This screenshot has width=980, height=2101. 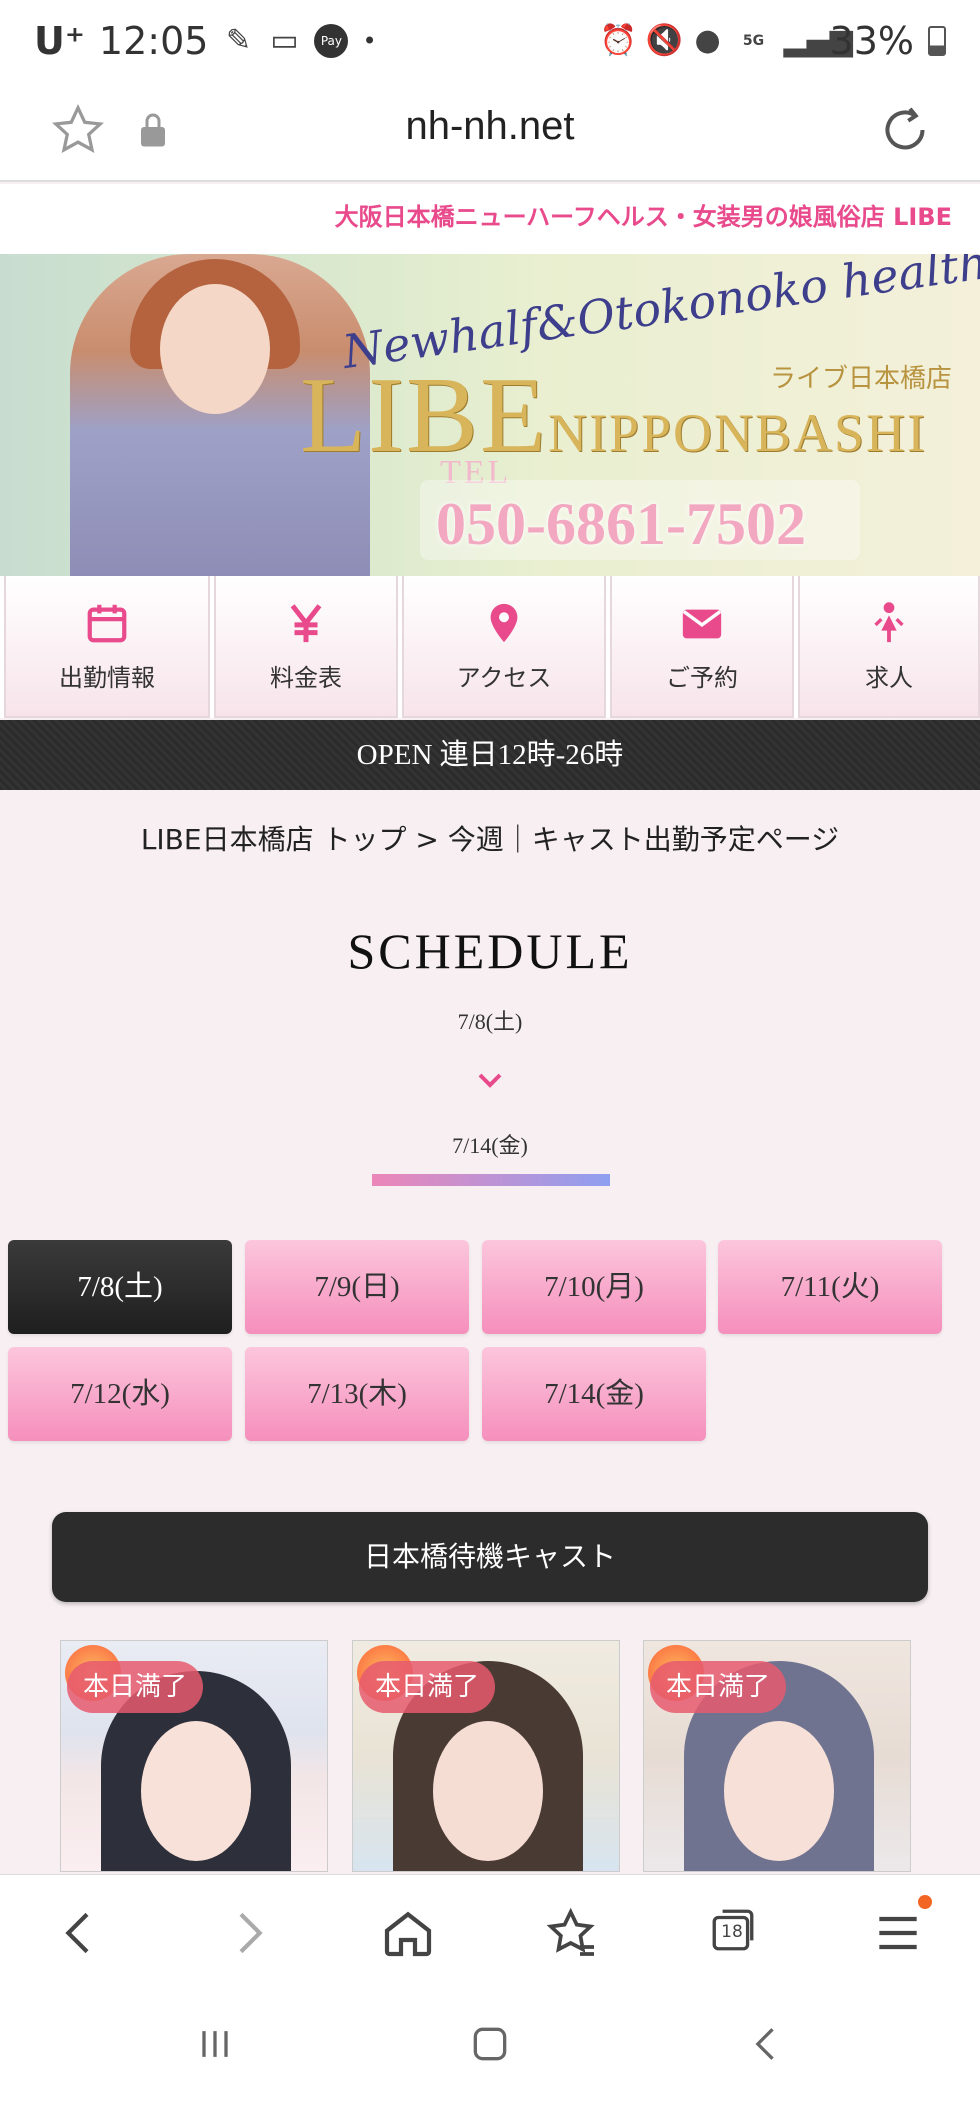 I want to click on menu-label: 出勤情報, so click(x=107, y=677).